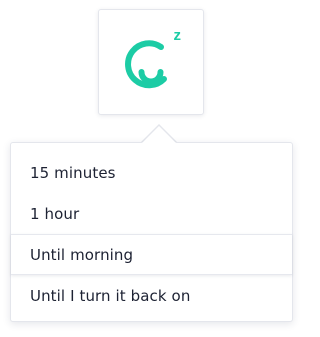 The width and height of the screenshot is (320, 337). I want to click on menu-item-label: 15 minutes, so click(73, 172).